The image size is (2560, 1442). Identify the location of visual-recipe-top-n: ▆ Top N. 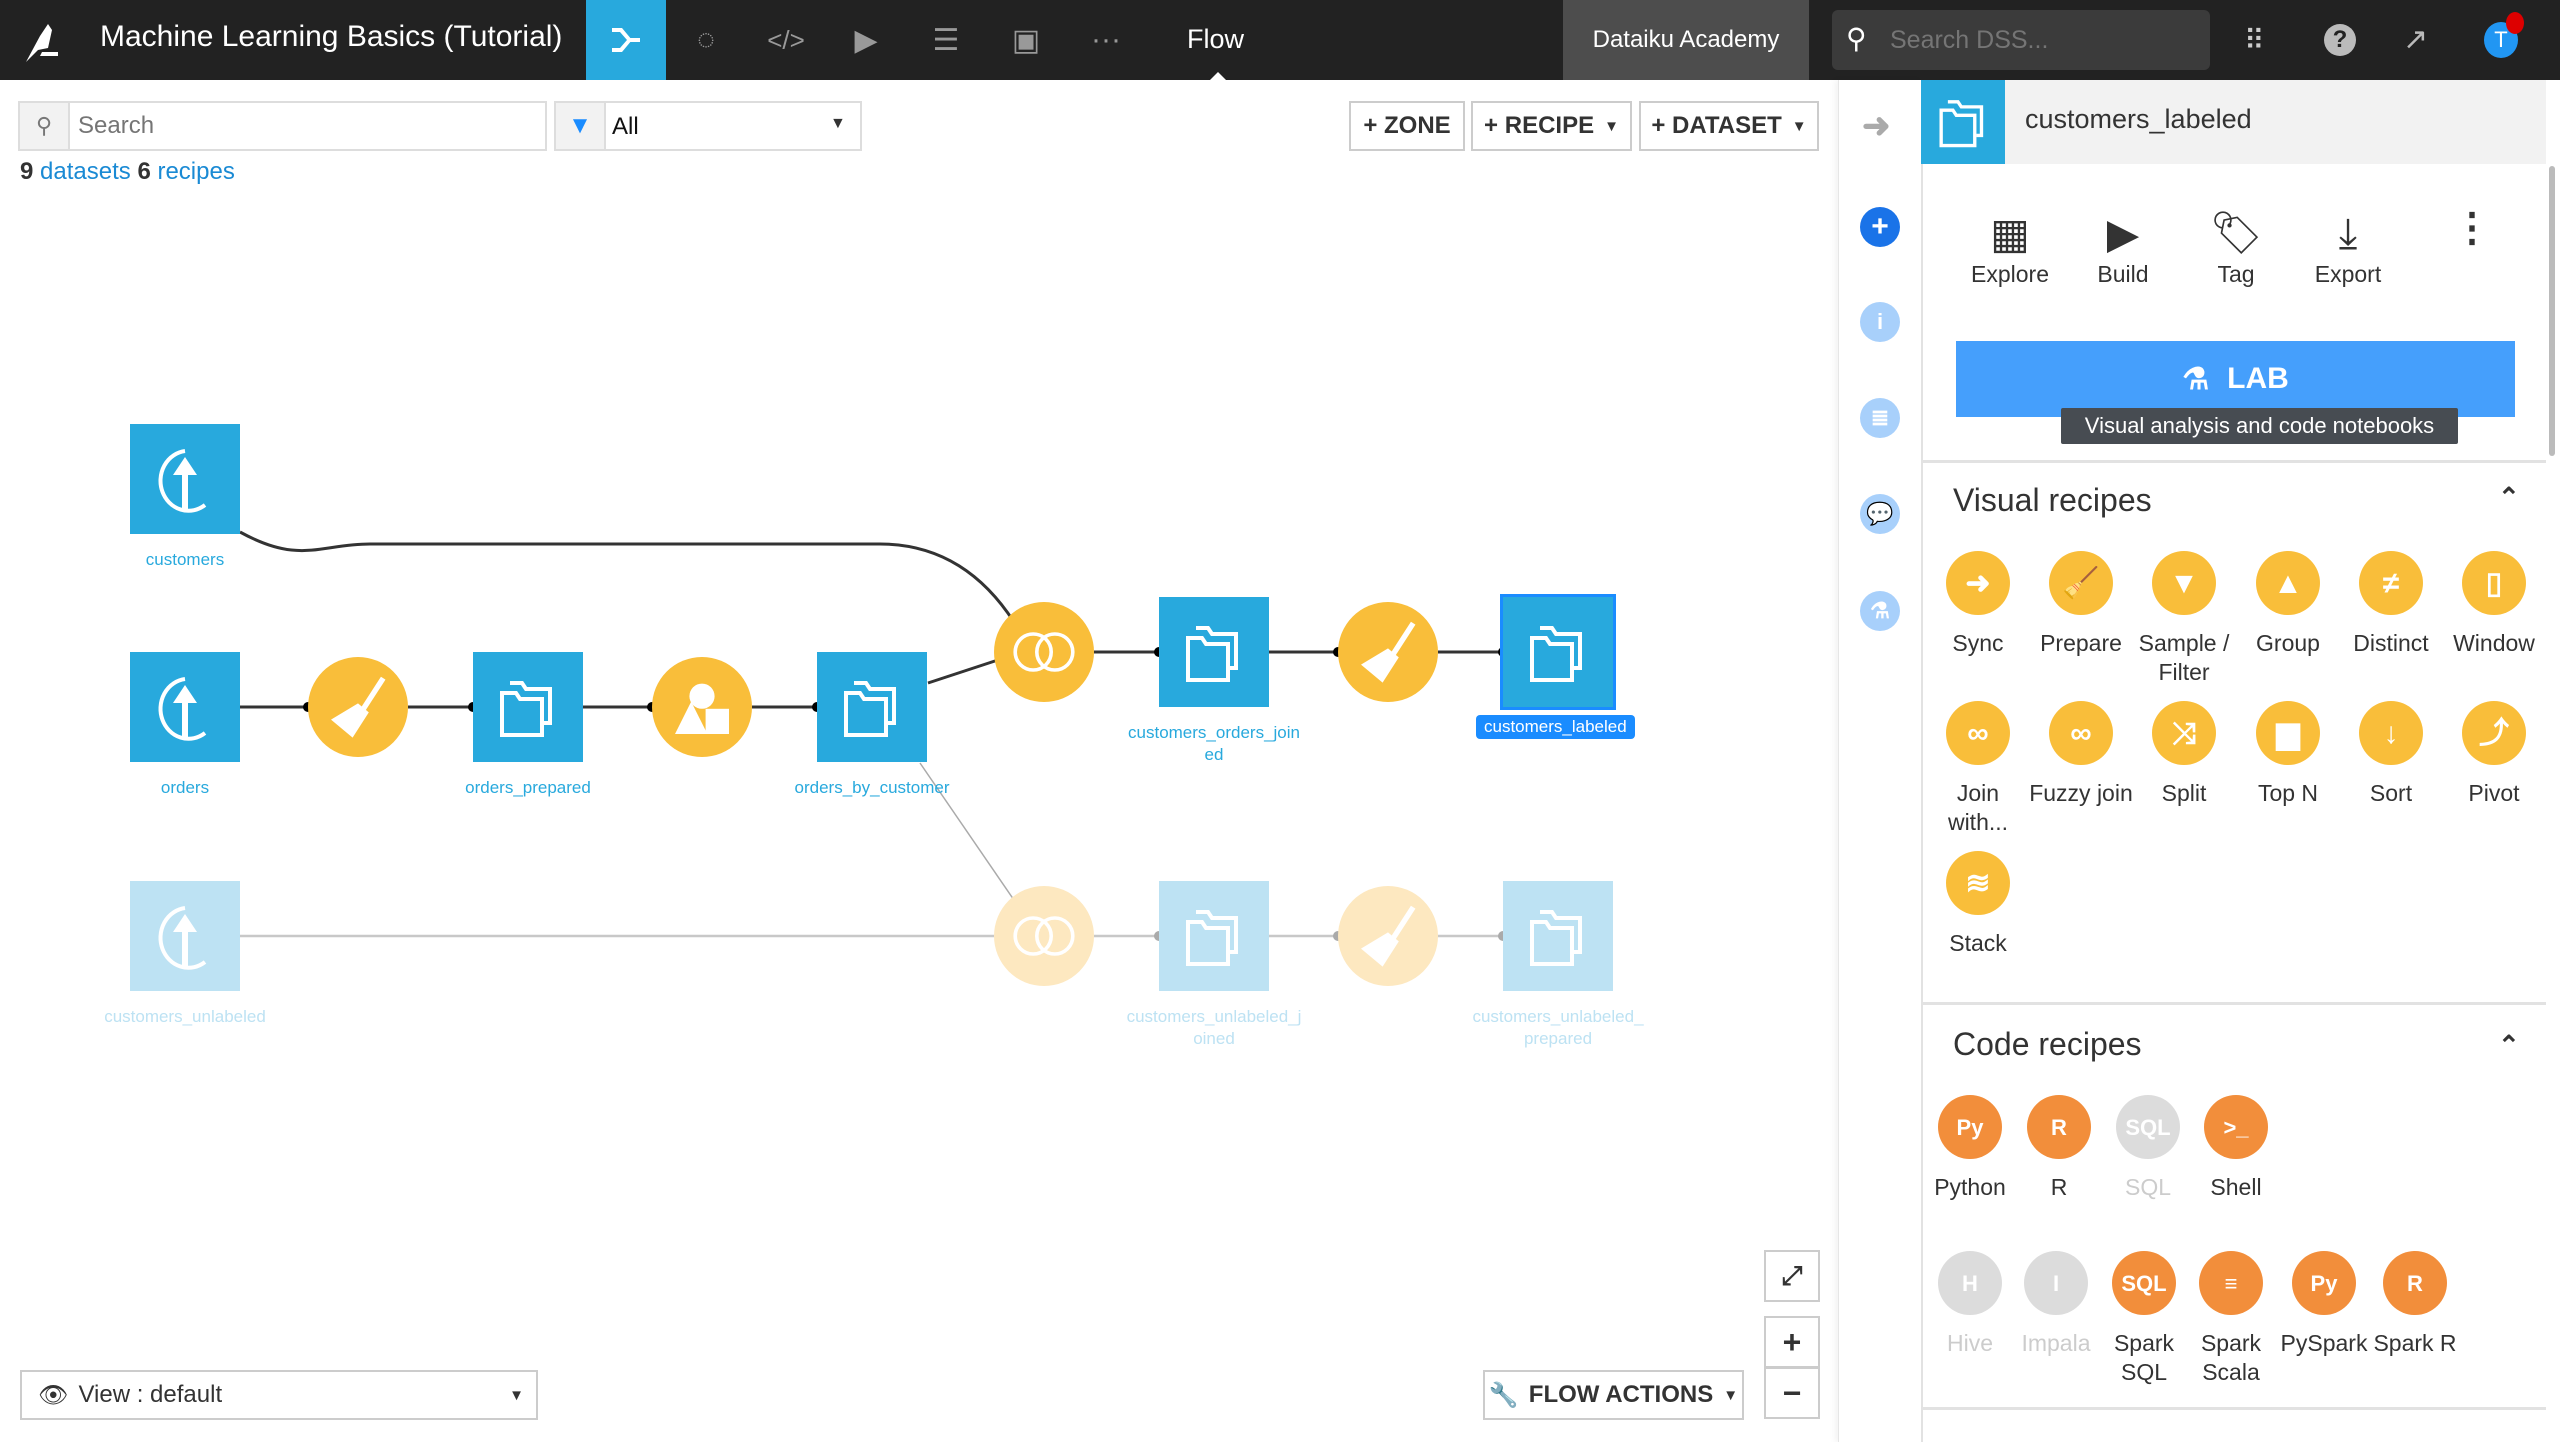
(2288, 754).